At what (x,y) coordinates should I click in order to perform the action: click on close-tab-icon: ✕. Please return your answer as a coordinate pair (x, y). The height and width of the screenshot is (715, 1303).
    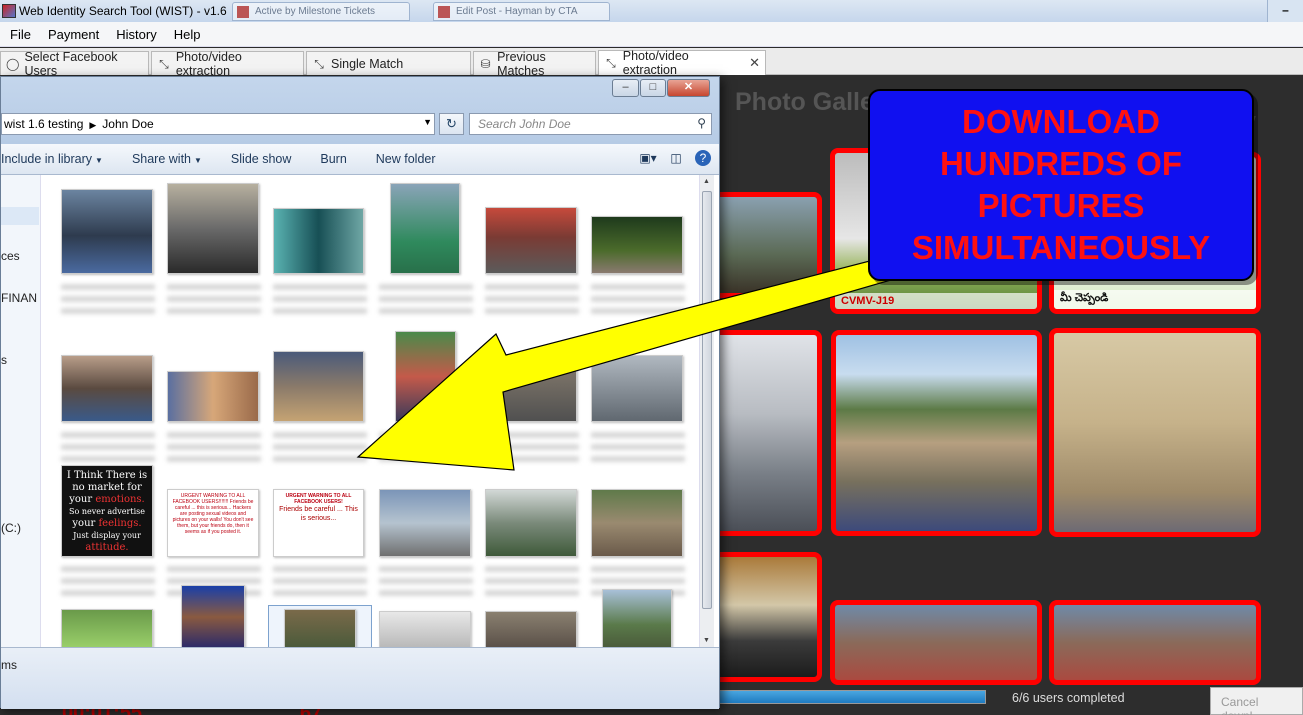
    Looking at the image, I should click on (754, 63).